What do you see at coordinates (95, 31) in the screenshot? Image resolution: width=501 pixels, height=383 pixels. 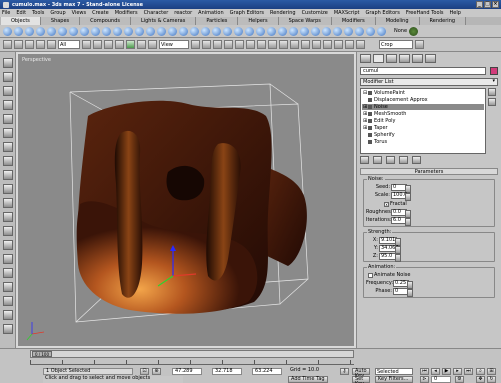 I see `pyramid-icon` at bounding box center [95, 31].